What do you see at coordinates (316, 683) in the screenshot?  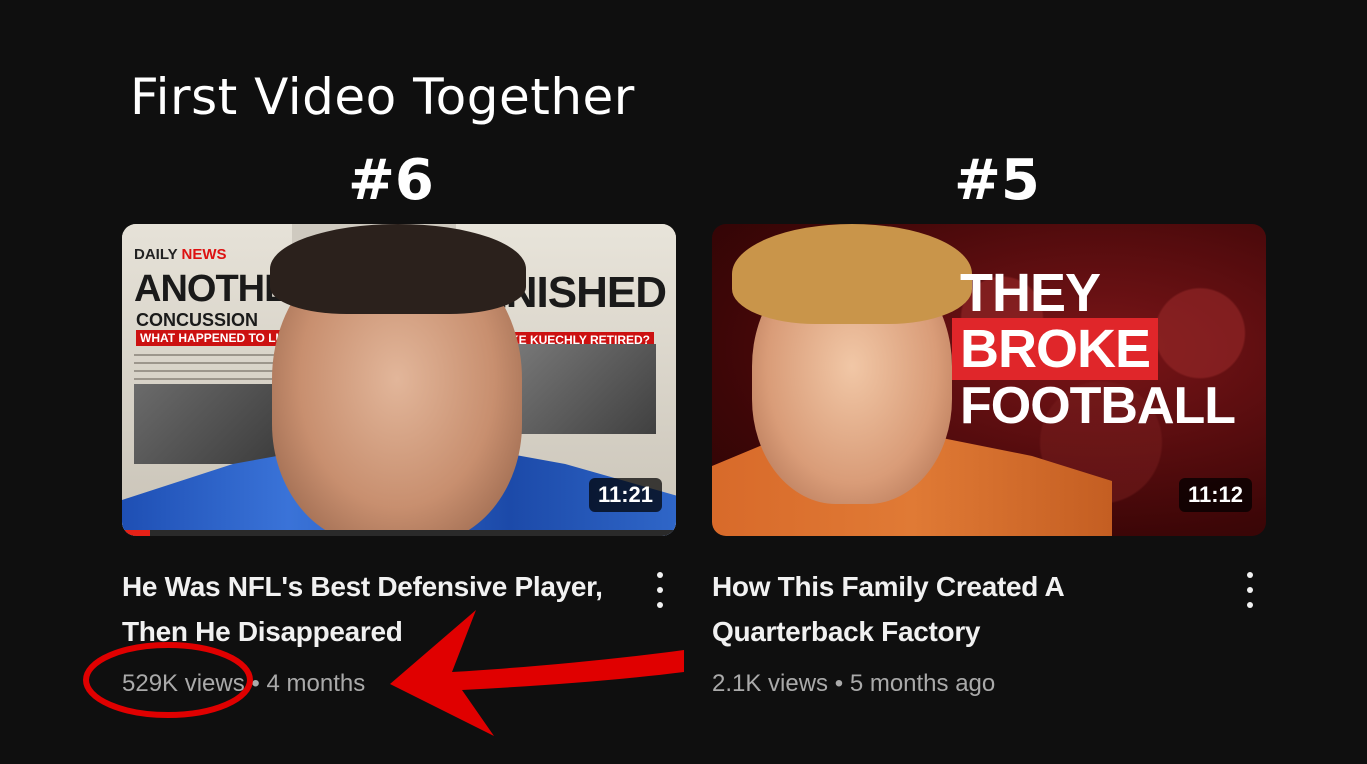 I see `upload-age: 4 months` at bounding box center [316, 683].